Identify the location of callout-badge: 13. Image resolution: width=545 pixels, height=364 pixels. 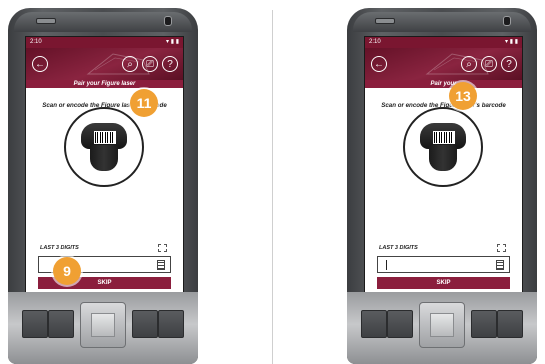
(463, 96).